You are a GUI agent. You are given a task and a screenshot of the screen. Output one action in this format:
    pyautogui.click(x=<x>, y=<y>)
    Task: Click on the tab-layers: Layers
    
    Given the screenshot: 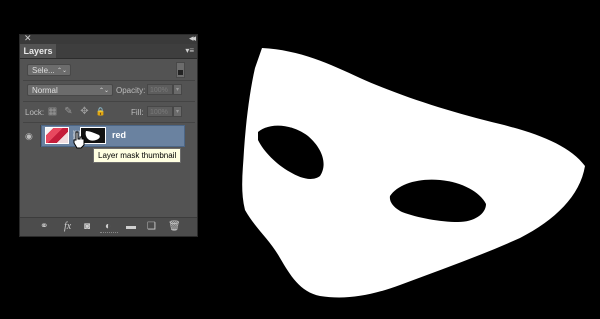 What is the action you would take?
    pyautogui.click(x=38, y=51)
    